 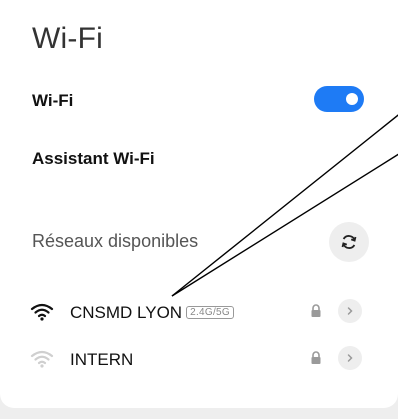 I want to click on wifi-toggle, so click(x=339, y=99).